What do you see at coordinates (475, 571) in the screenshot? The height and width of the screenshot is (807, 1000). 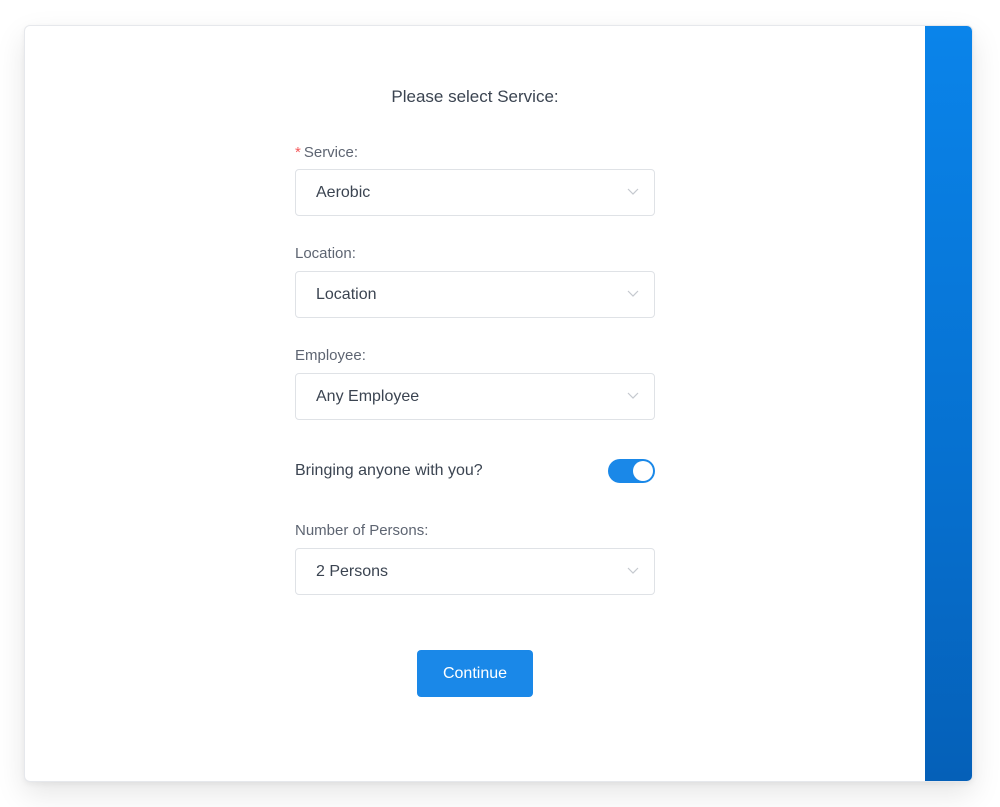 I see `persons-select: 2 Persons` at bounding box center [475, 571].